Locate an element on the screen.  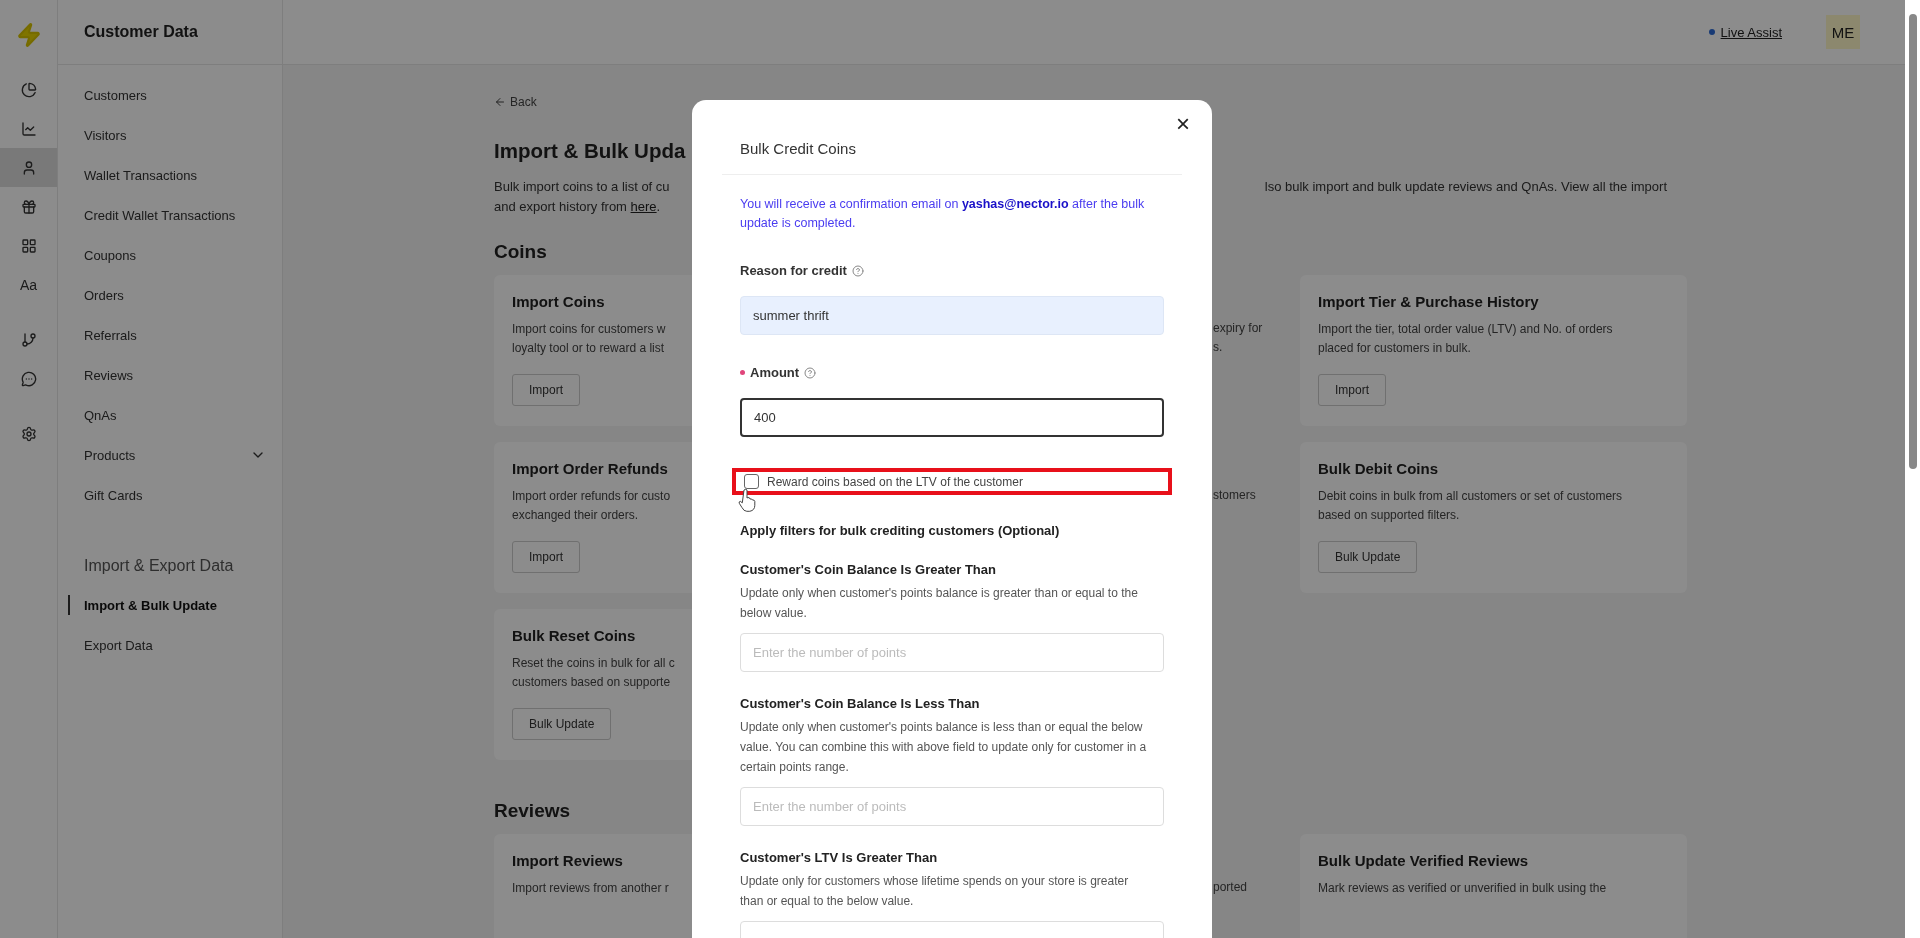
sidebar-item: Referrals is located at coordinates (170, 335).